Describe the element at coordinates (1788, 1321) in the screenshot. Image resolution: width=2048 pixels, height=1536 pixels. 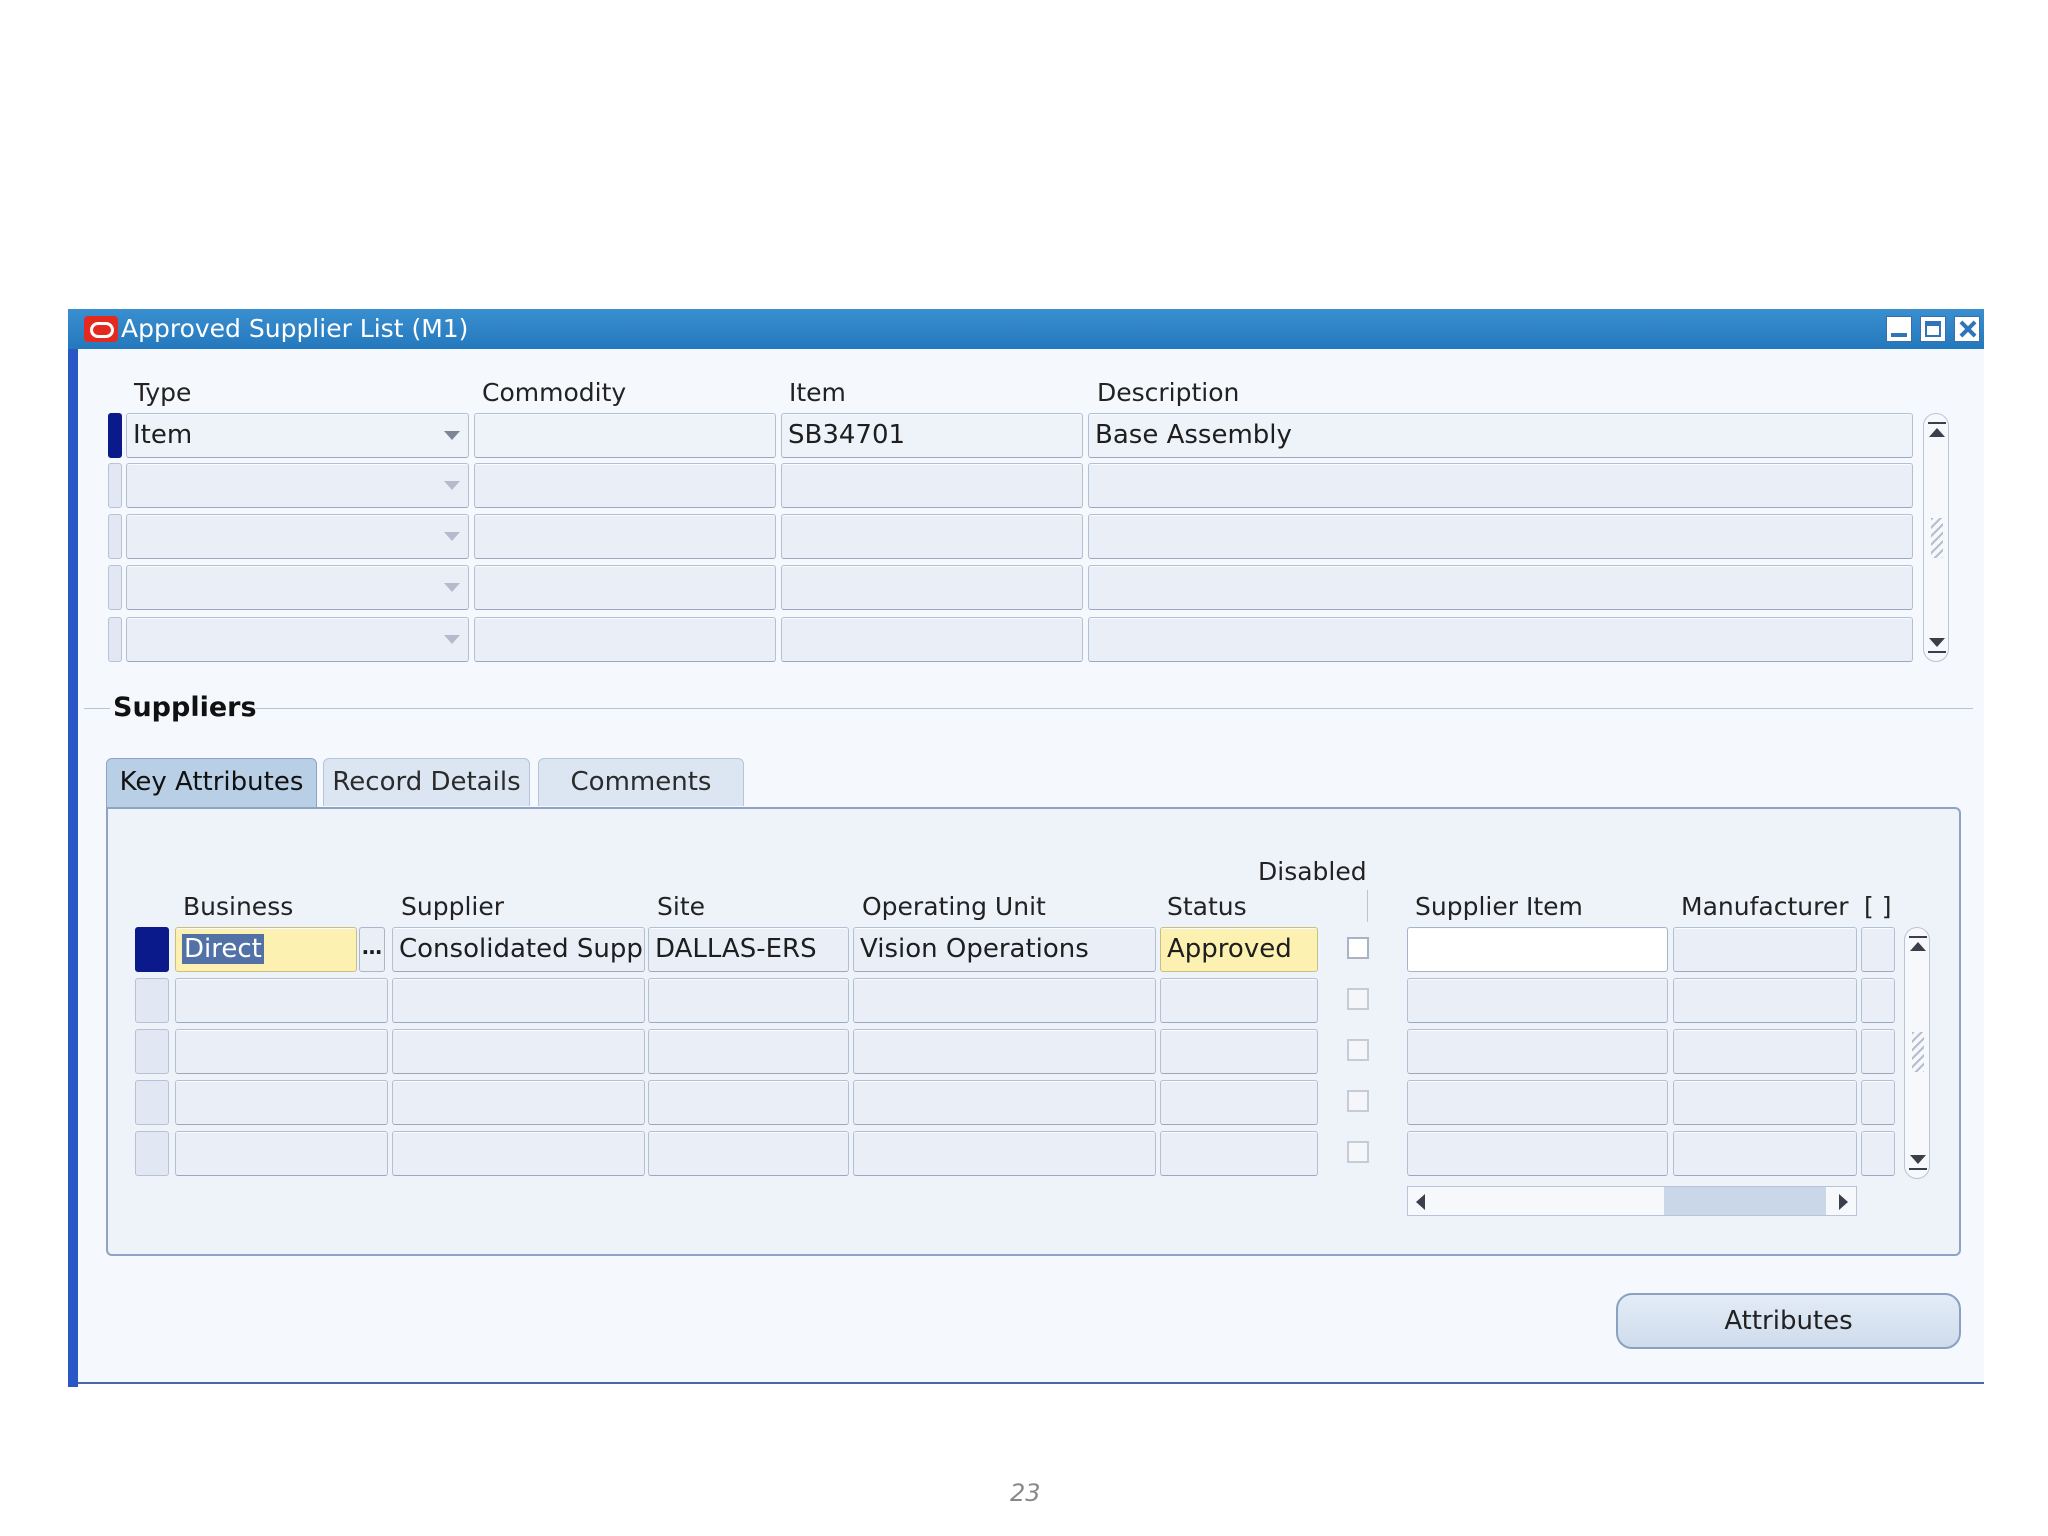
I see `attributes-button: Attributes` at that location.